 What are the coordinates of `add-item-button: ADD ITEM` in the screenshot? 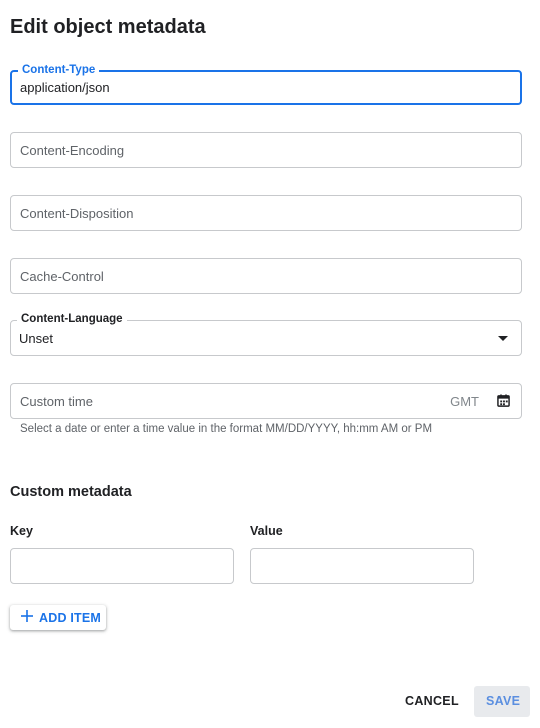 It's located at (58, 617).